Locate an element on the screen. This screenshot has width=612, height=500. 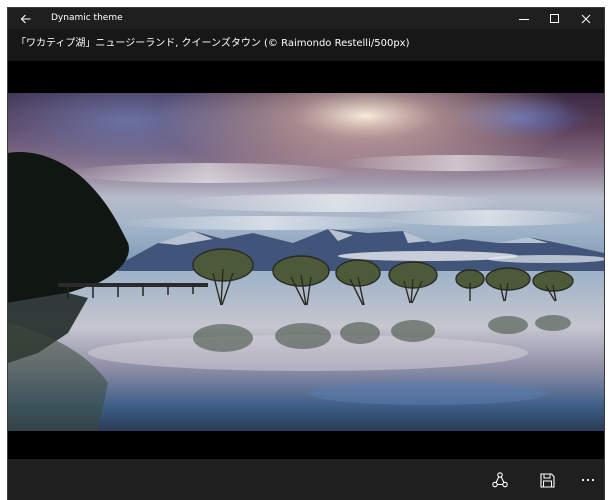
close-icon is located at coordinates (586, 18).